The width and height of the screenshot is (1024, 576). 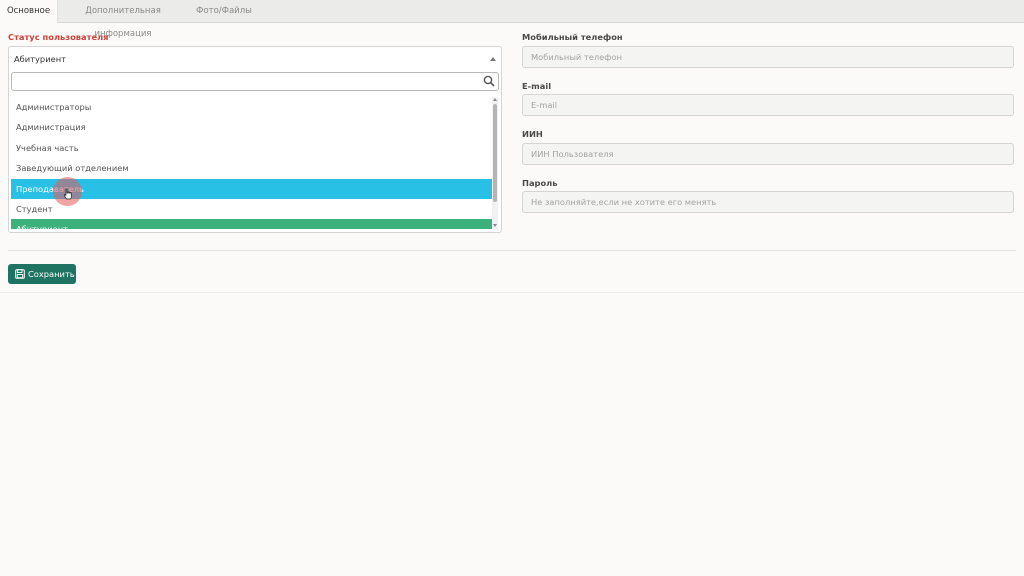 What do you see at coordinates (20, 274) in the screenshot?
I see `floppy-disk-icon` at bounding box center [20, 274].